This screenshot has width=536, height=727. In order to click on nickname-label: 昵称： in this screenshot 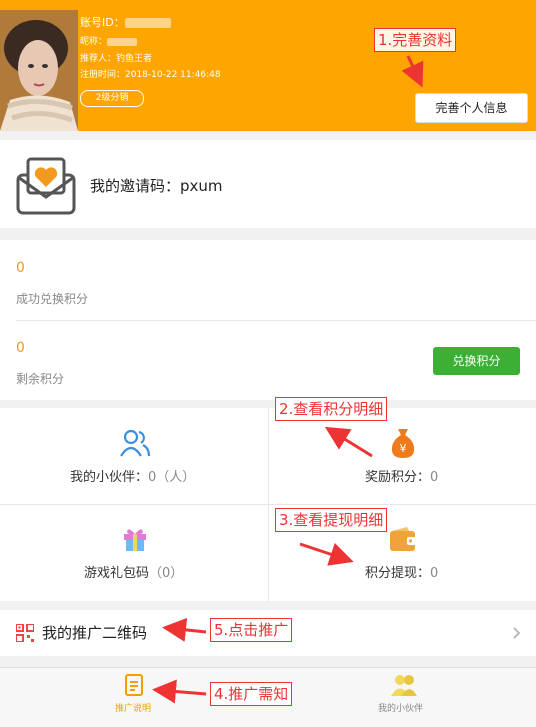, I will do `click(94, 42)`.